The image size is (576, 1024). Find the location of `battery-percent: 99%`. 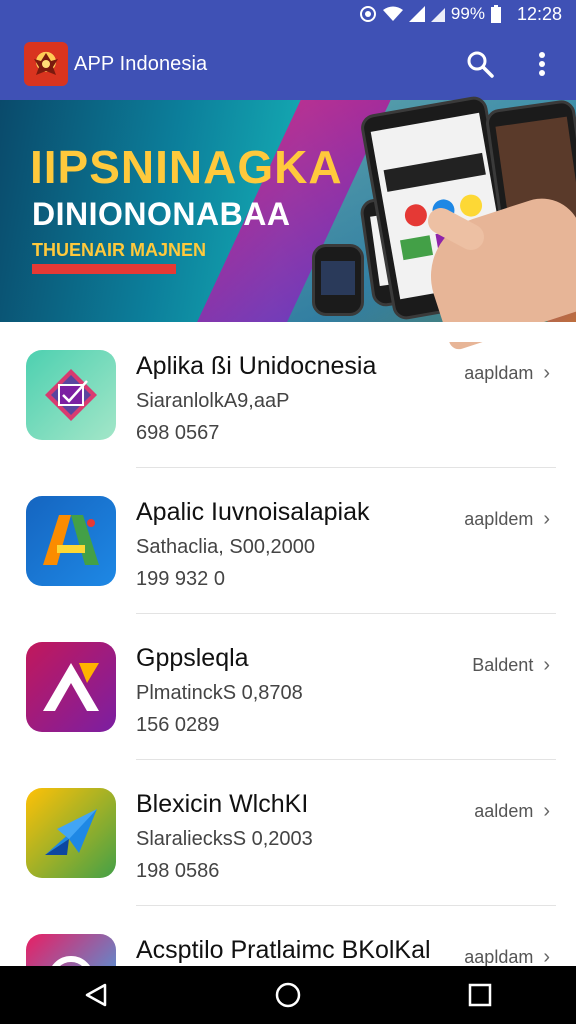

battery-percent: 99% is located at coordinates (467, 13).